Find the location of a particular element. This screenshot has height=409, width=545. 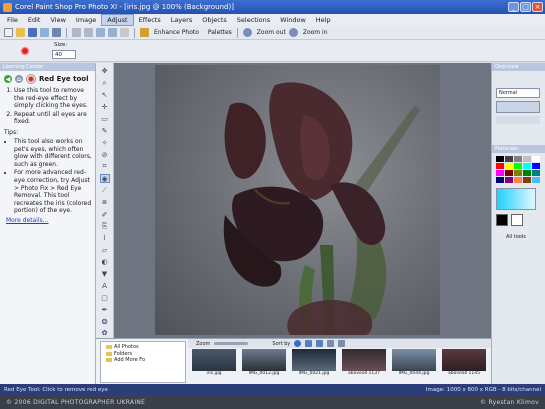

dodge-icon: ◐ is located at coordinates (105, 262).